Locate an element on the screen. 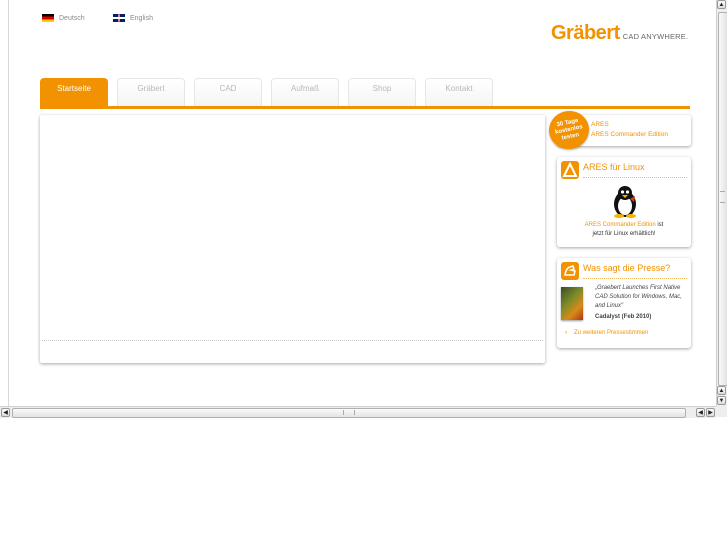 This screenshot has height=545, width=727. tab-shop: Shop is located at coordinates (382, 92).